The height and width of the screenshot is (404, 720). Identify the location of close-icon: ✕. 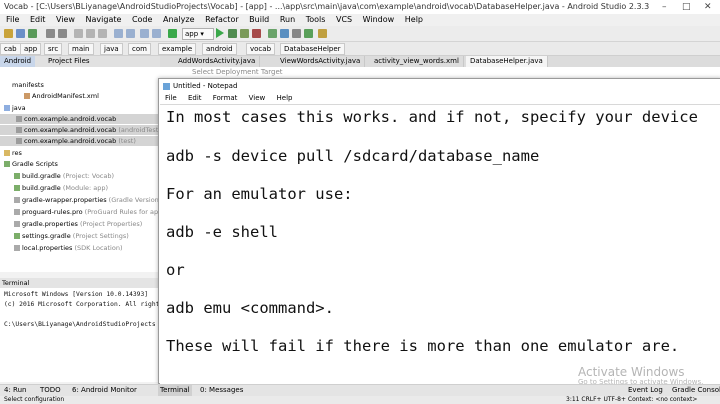
(708, 7).